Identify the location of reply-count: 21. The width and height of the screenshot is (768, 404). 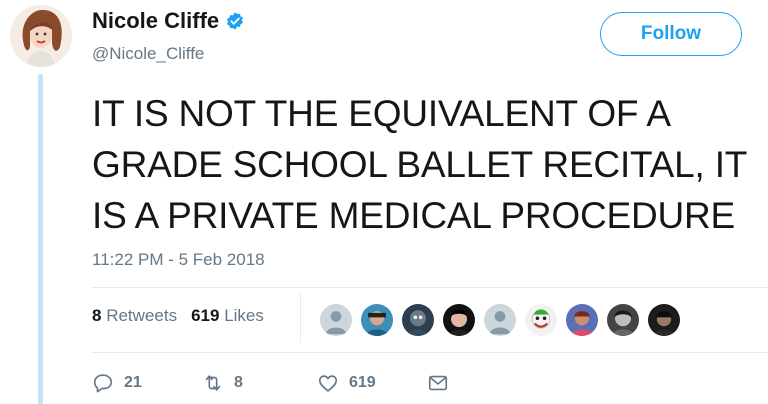
(133, 382).